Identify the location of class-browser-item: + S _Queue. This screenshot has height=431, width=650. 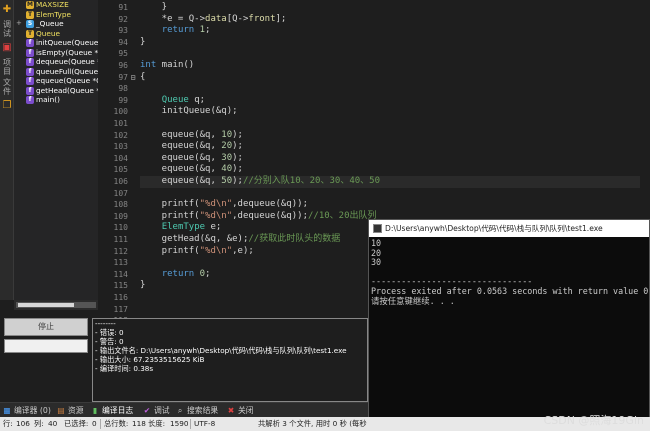
(56, 24).